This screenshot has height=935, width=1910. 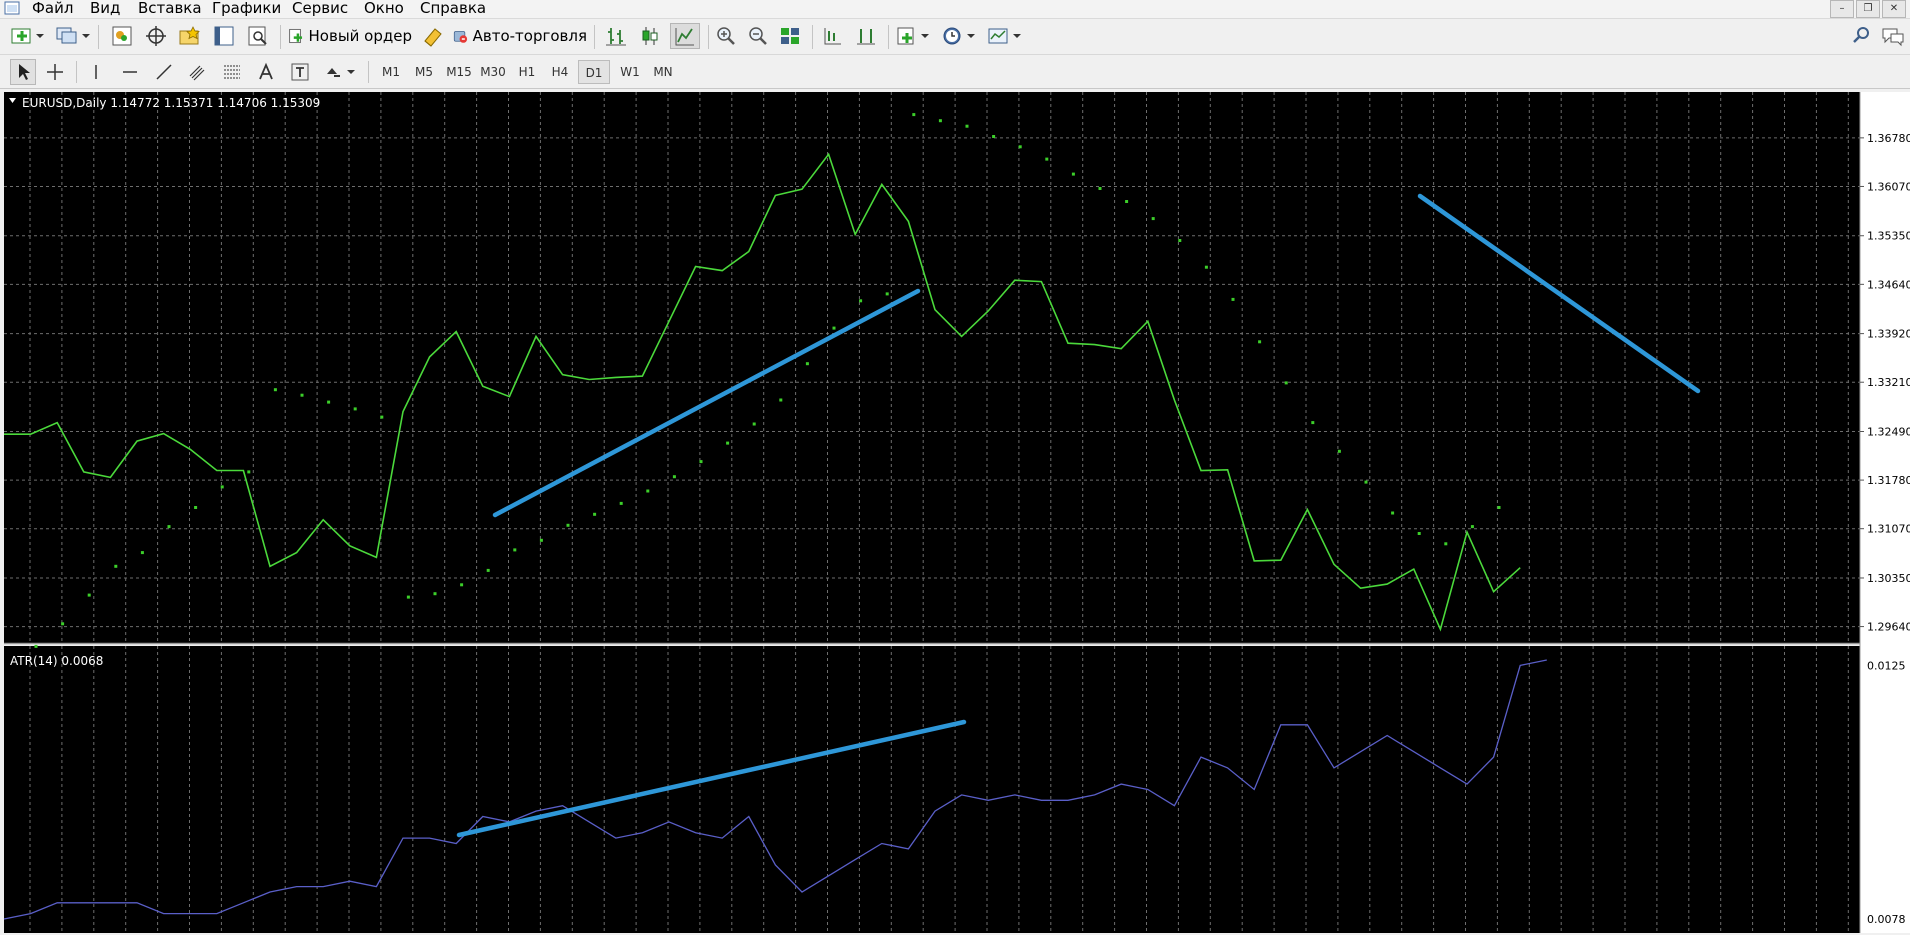 What do you see at coordinates (758, 36) in the screenshot?
I see `zoom-out-button` at bounding box center [758, 36].